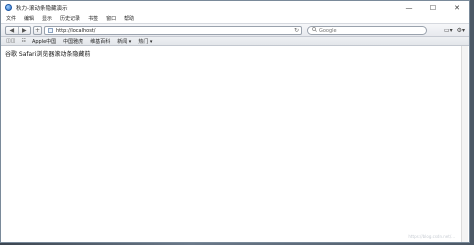  I want to click on window-controls: — ☐ ✕, so click(433, 7).